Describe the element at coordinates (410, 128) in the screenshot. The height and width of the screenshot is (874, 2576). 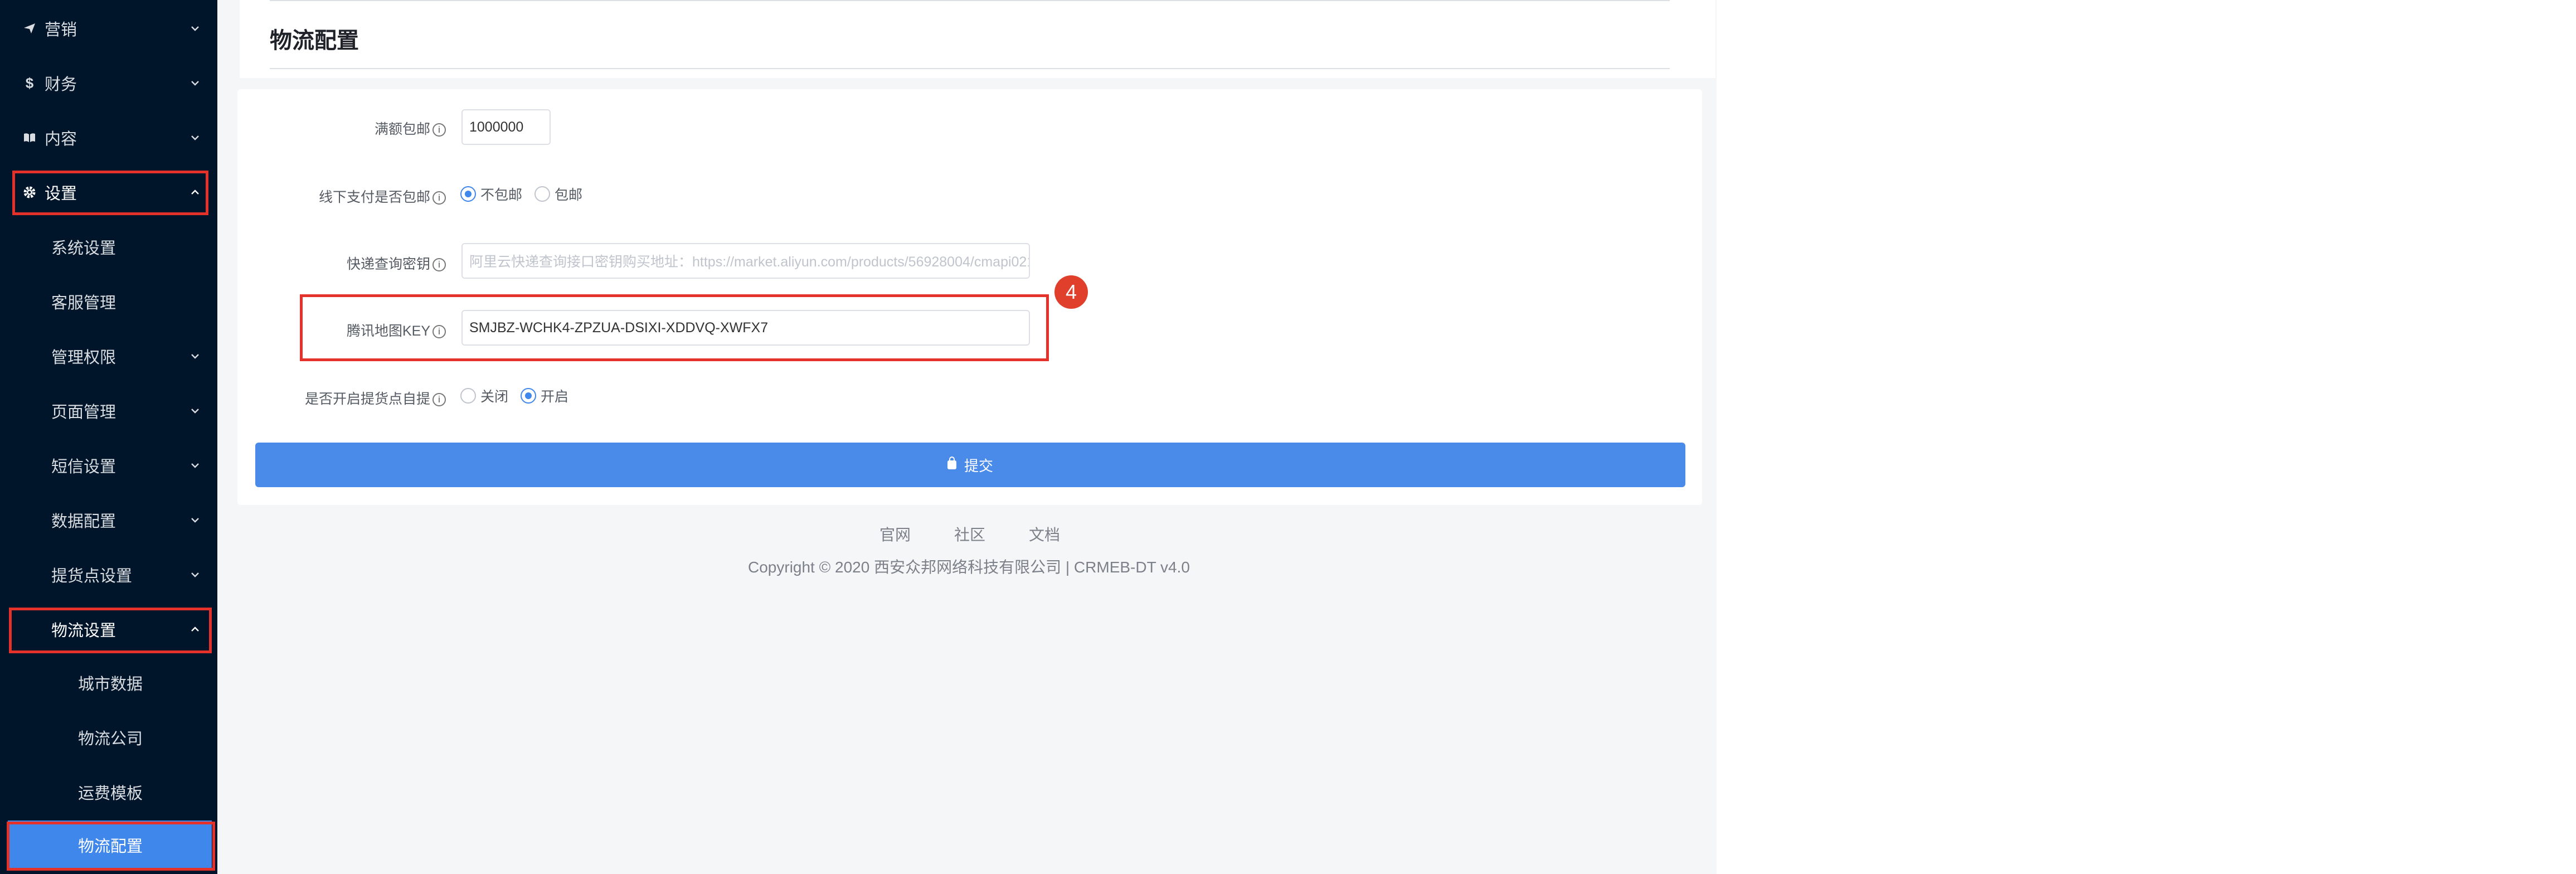
I see `free-shipping-label: 满额包邮 i` at that location.